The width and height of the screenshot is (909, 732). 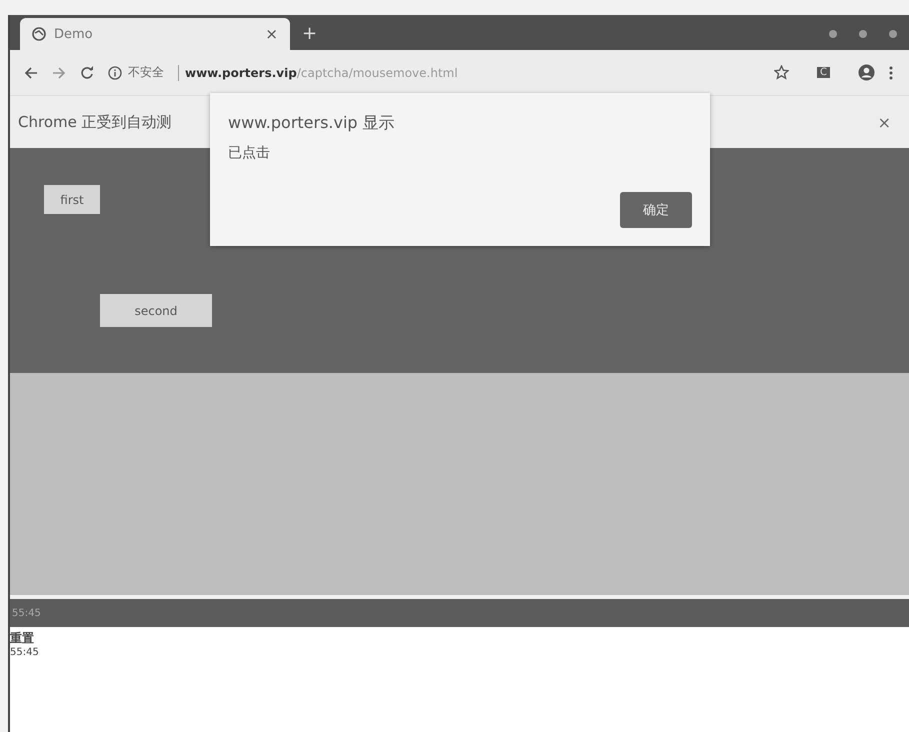 I want to click on menu-icon, so click(x=891, y=73).